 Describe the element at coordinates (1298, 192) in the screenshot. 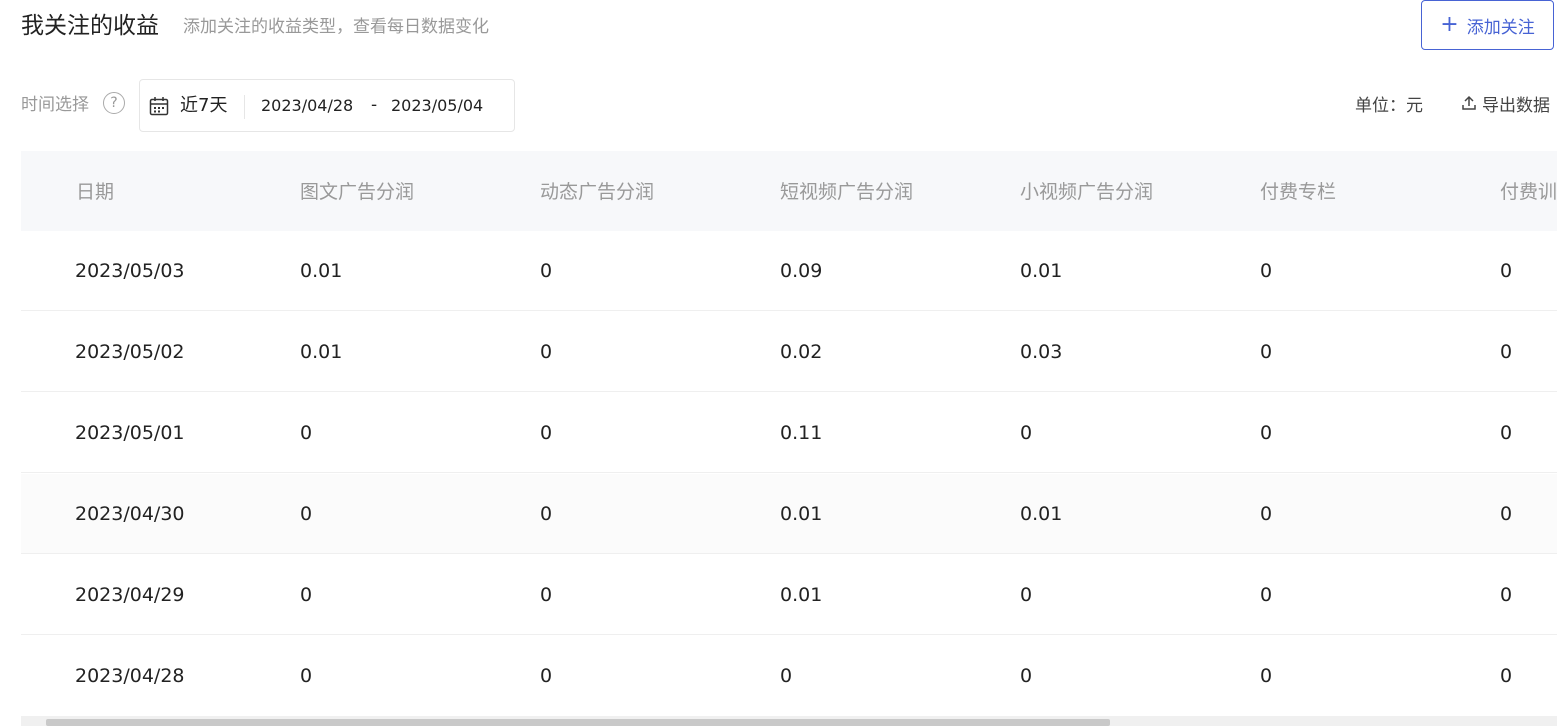

I see `column-header-paid-column: 付费专栏` at that location.